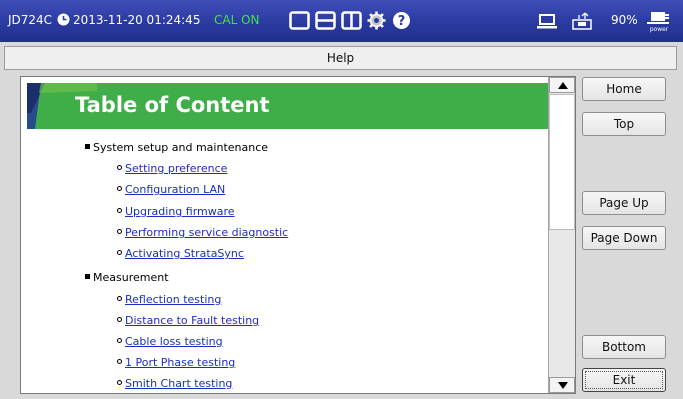 Image resolution: width=683 pixels, height=399 pixels. I want to click on usb-storage-icon, so click(582, 20).